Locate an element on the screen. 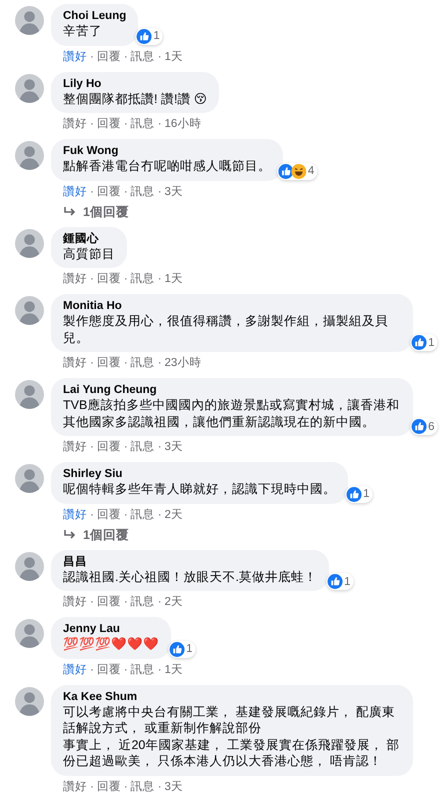 This screenshot has height=809, width=445. commenter-name: Monitia Ho is located at coordinates (232, 306).